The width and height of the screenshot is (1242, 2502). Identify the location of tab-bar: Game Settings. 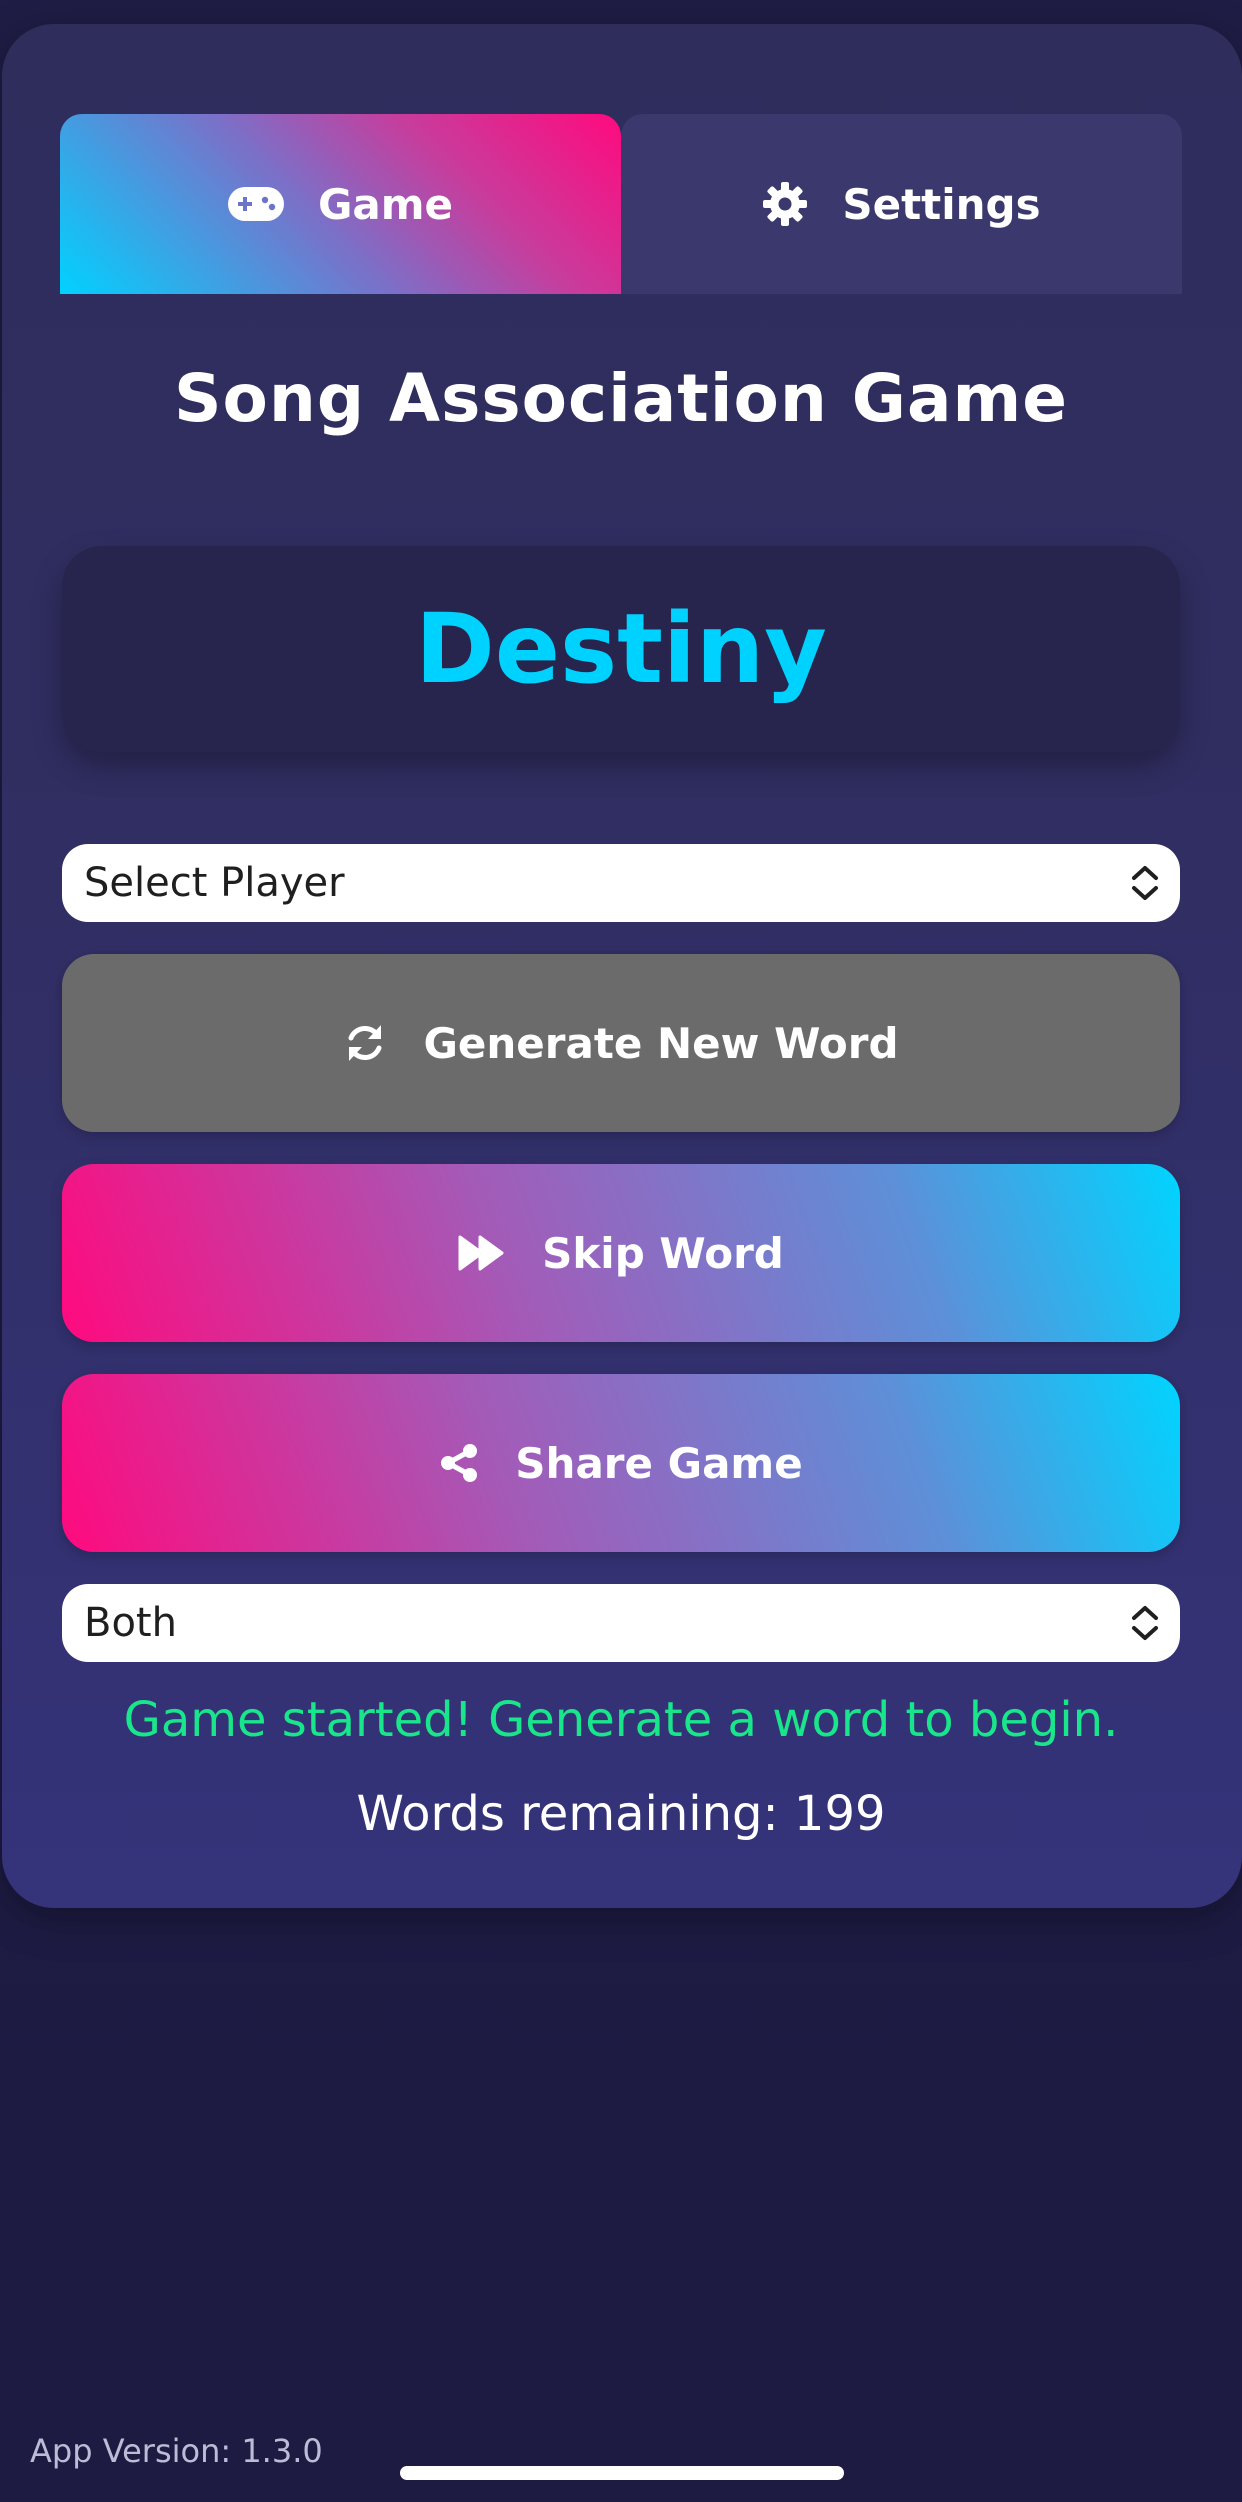
(621, 204).